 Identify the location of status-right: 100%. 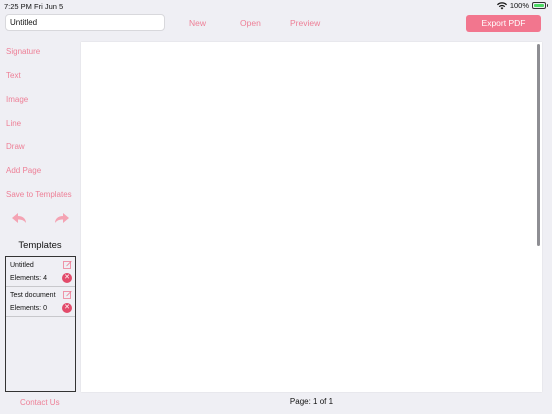
(522, 5).